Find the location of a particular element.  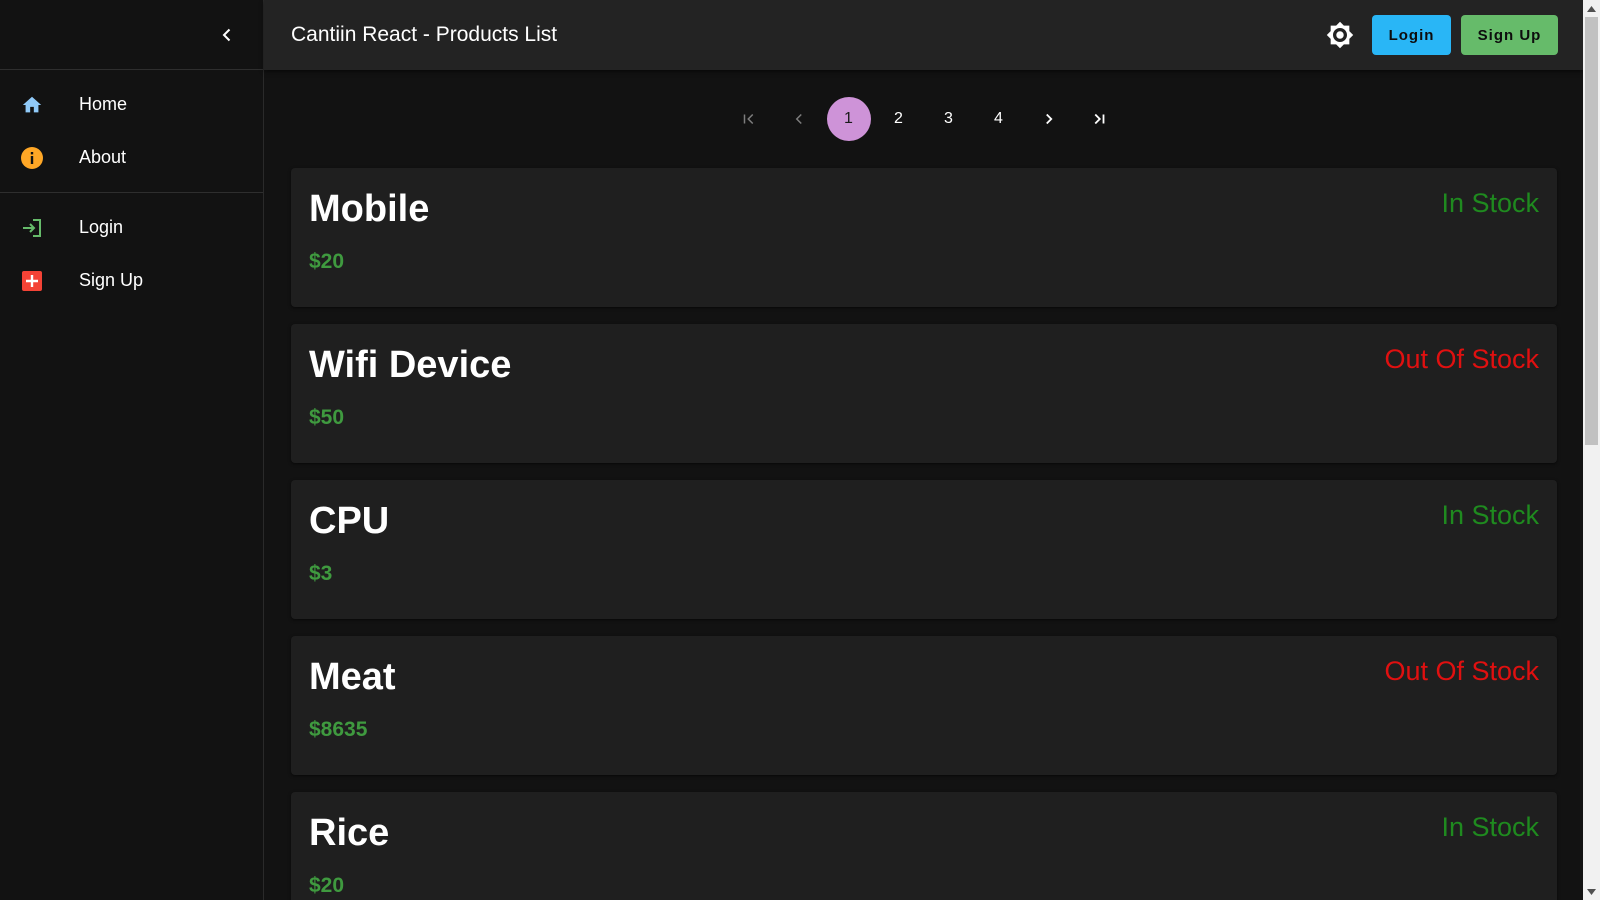

first-page-button is located at coordinates (749, 119).